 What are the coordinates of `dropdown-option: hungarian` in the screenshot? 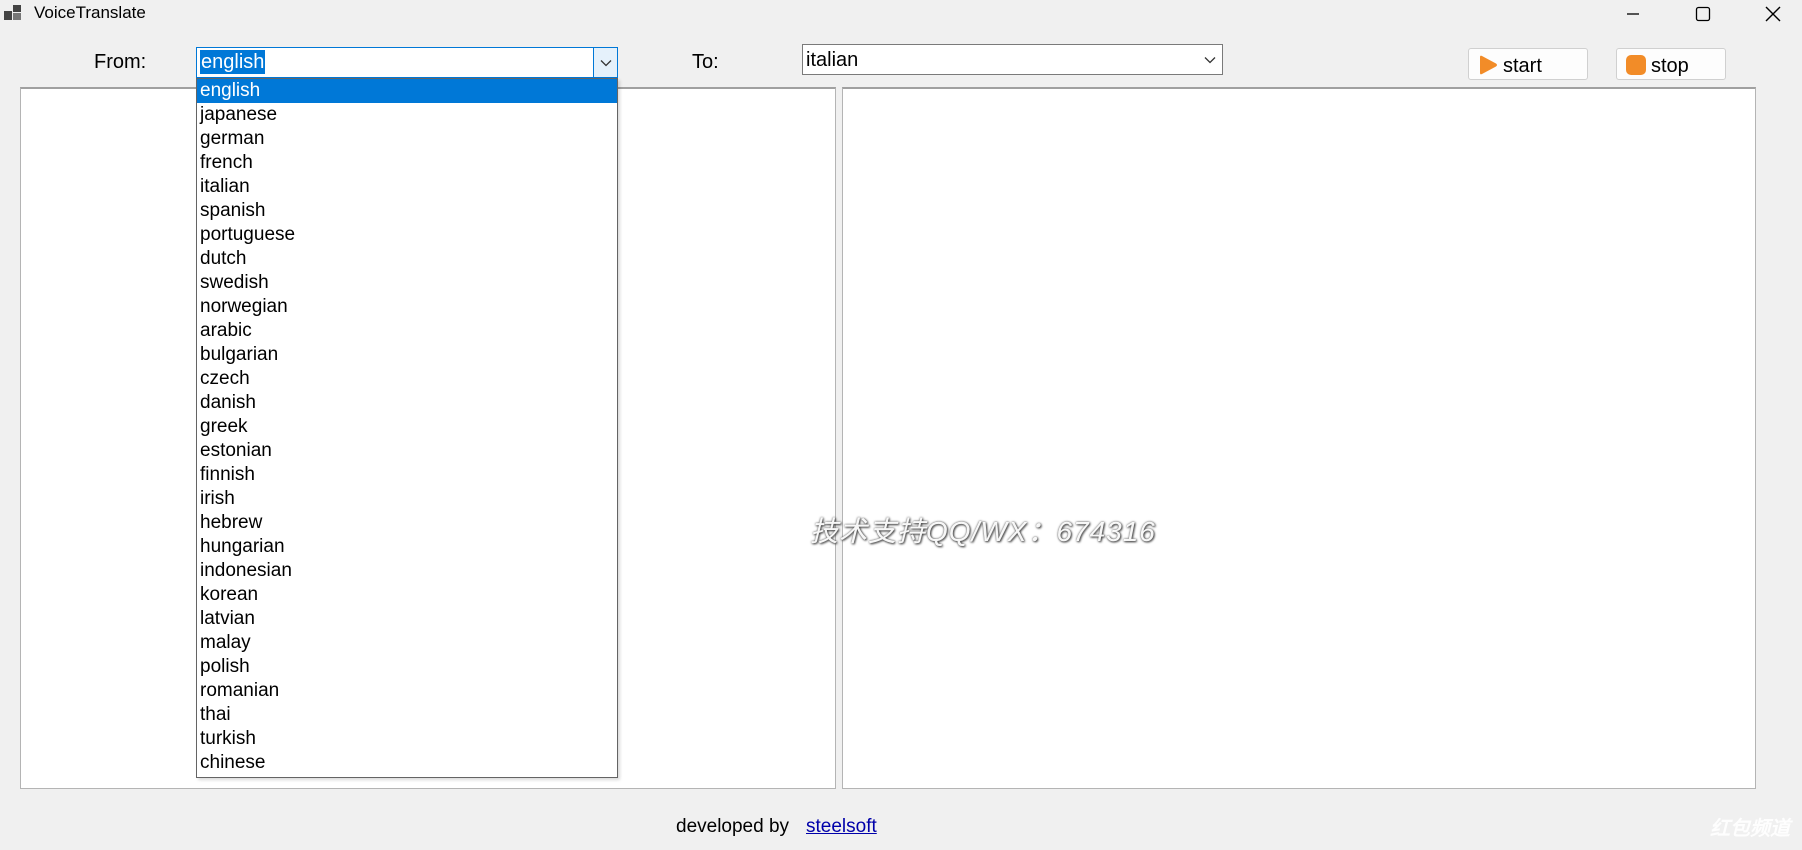 It's located at (407, 547).